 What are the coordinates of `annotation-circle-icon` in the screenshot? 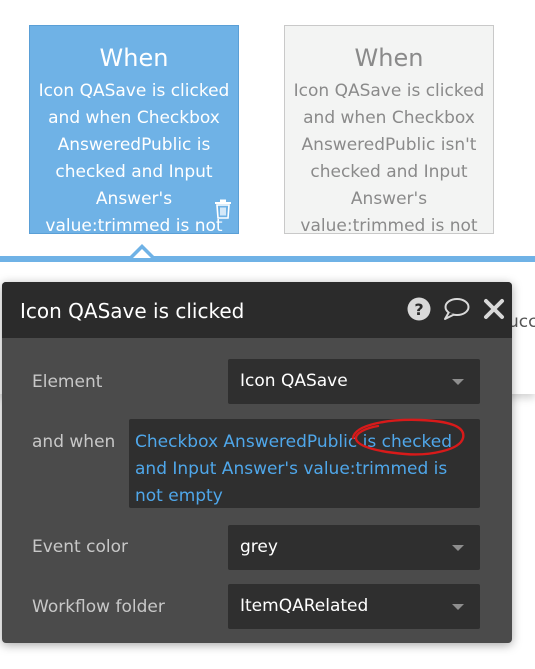 It's located at (408, 437).